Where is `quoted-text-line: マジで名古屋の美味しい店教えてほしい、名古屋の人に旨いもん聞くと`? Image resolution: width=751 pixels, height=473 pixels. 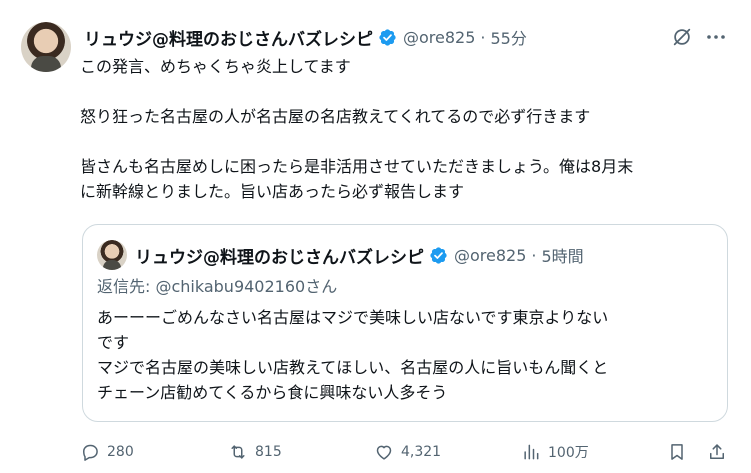 quoted-text-line: マジで名古屋の美味しい店教えてほしい、名古屋の人に旨いもん聞くと is located at coordinates (353, 367).